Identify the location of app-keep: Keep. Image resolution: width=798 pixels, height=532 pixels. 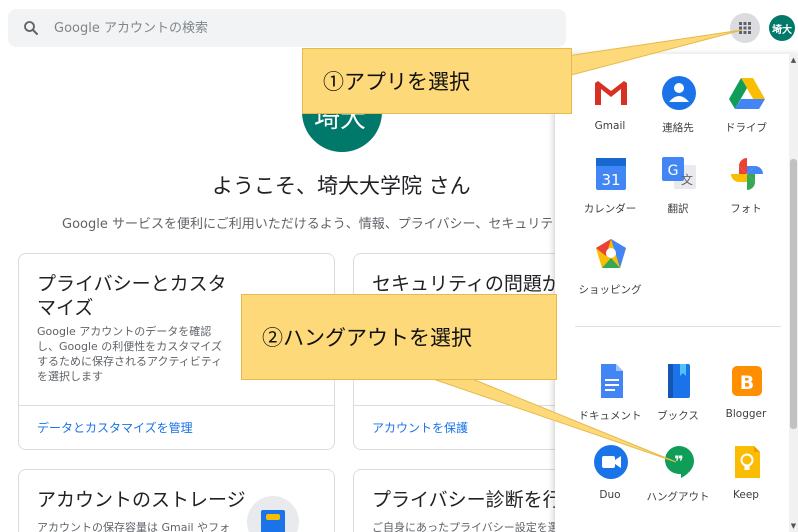
(746, 478).